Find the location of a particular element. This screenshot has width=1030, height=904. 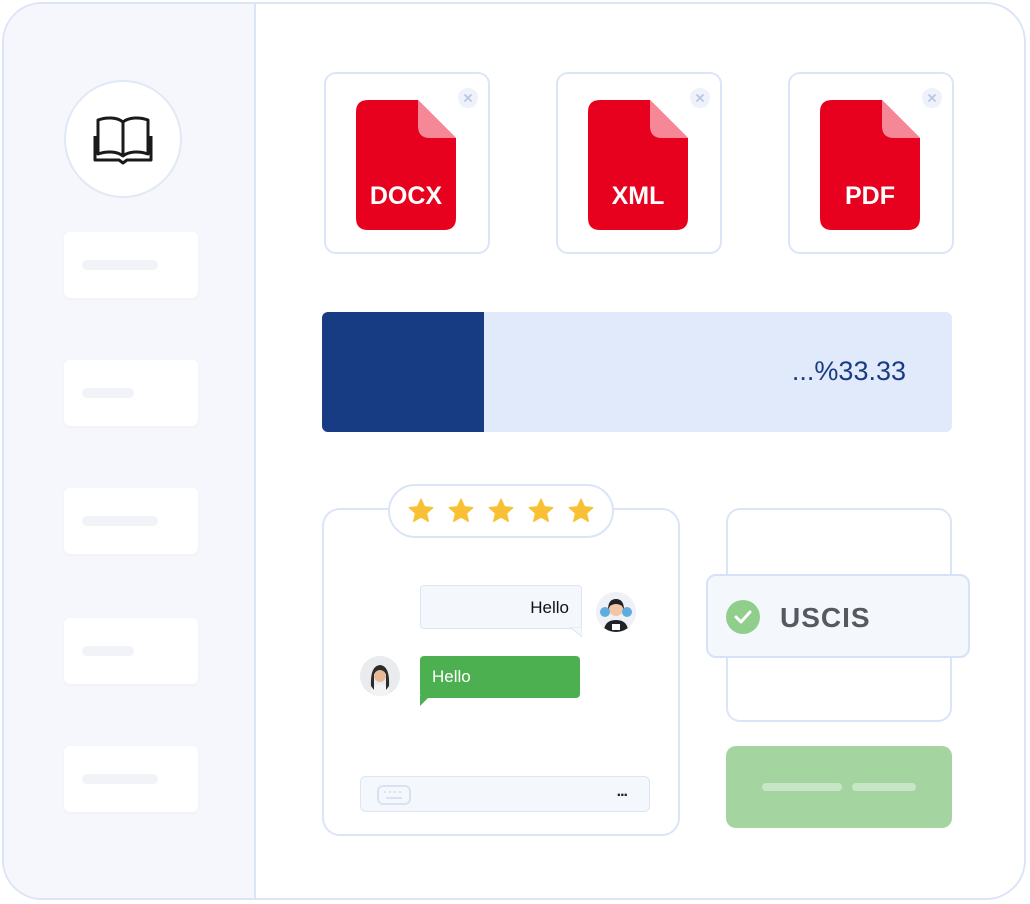

avatar-agent is located at coordinates (616, 612).